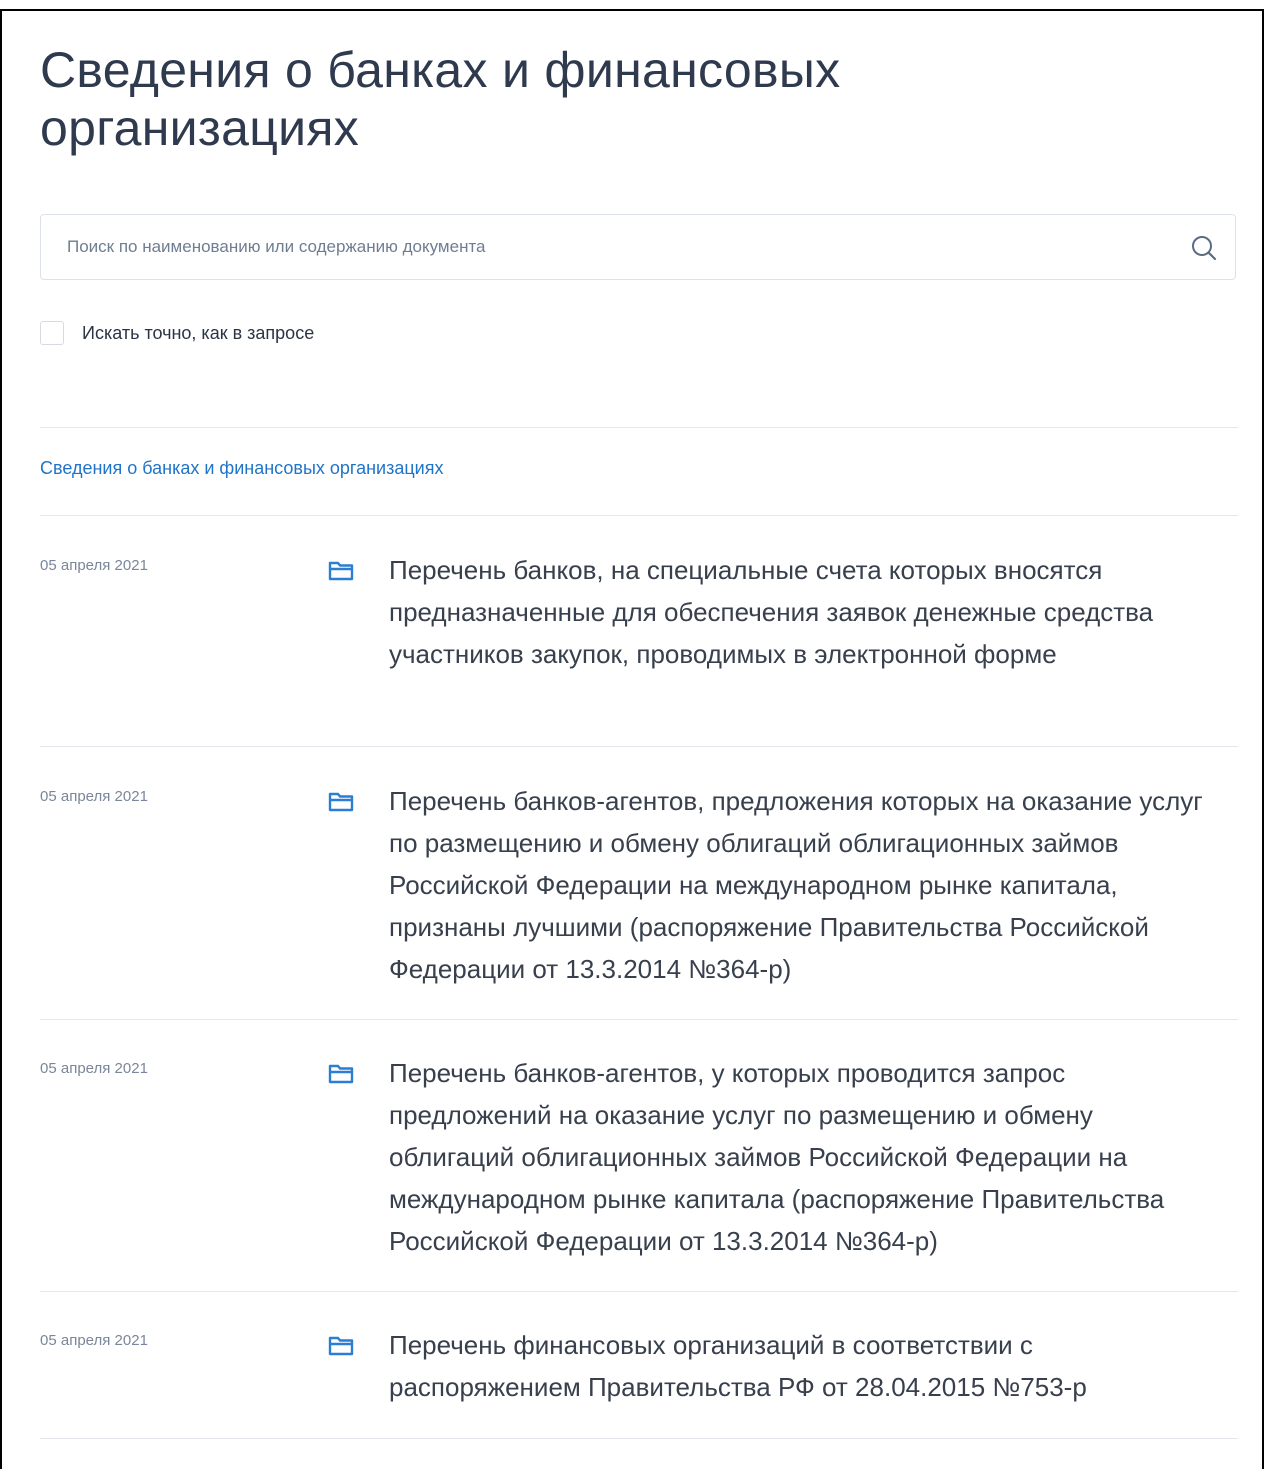  What do you see at coordinates (617, 247) in the screenshot?
I see `search-input` at bounding box center [617, 247].